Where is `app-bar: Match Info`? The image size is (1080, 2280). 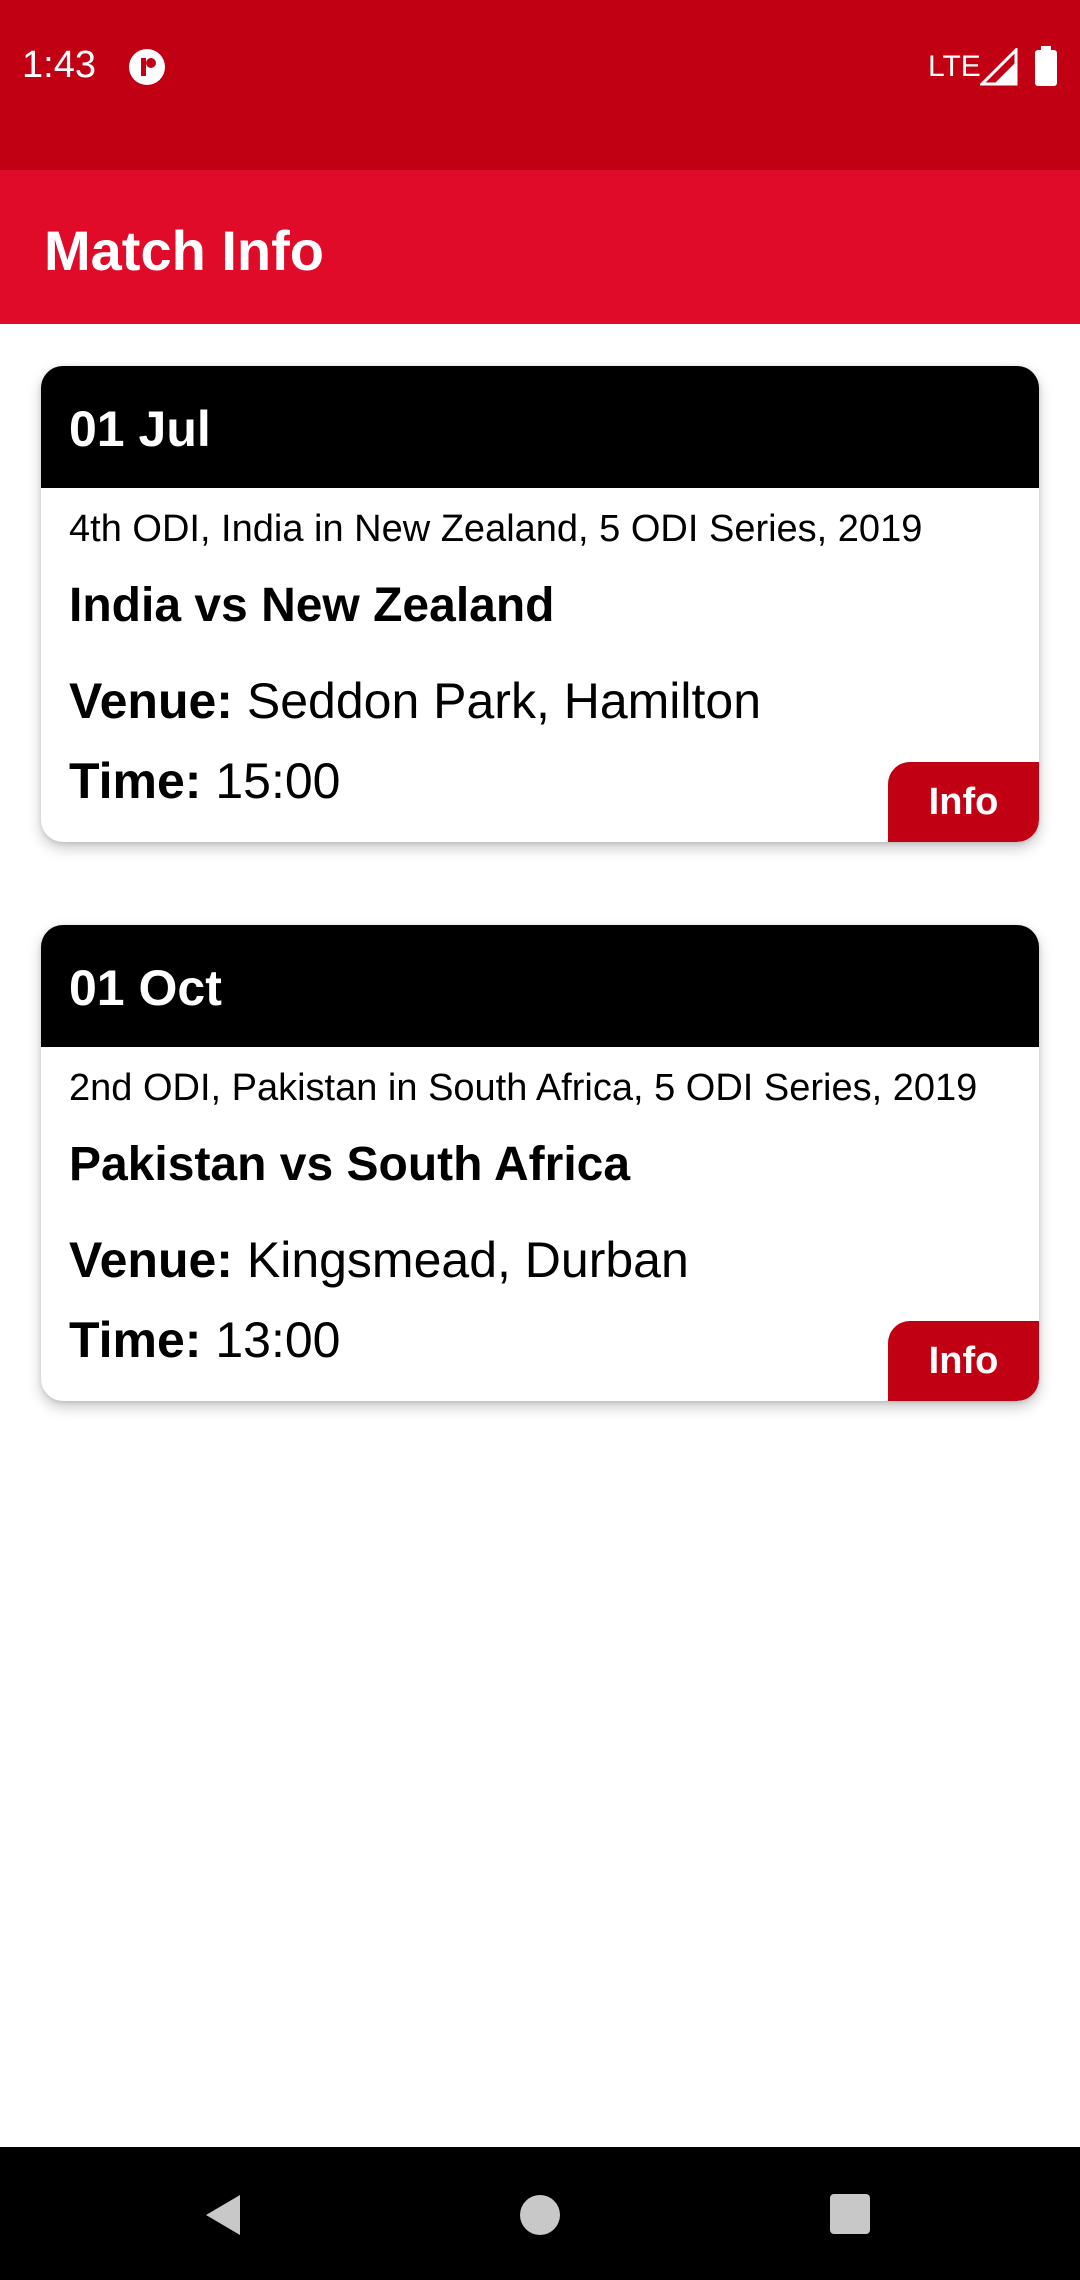 app-bar: Match Info is located at coordinates (540, 247).